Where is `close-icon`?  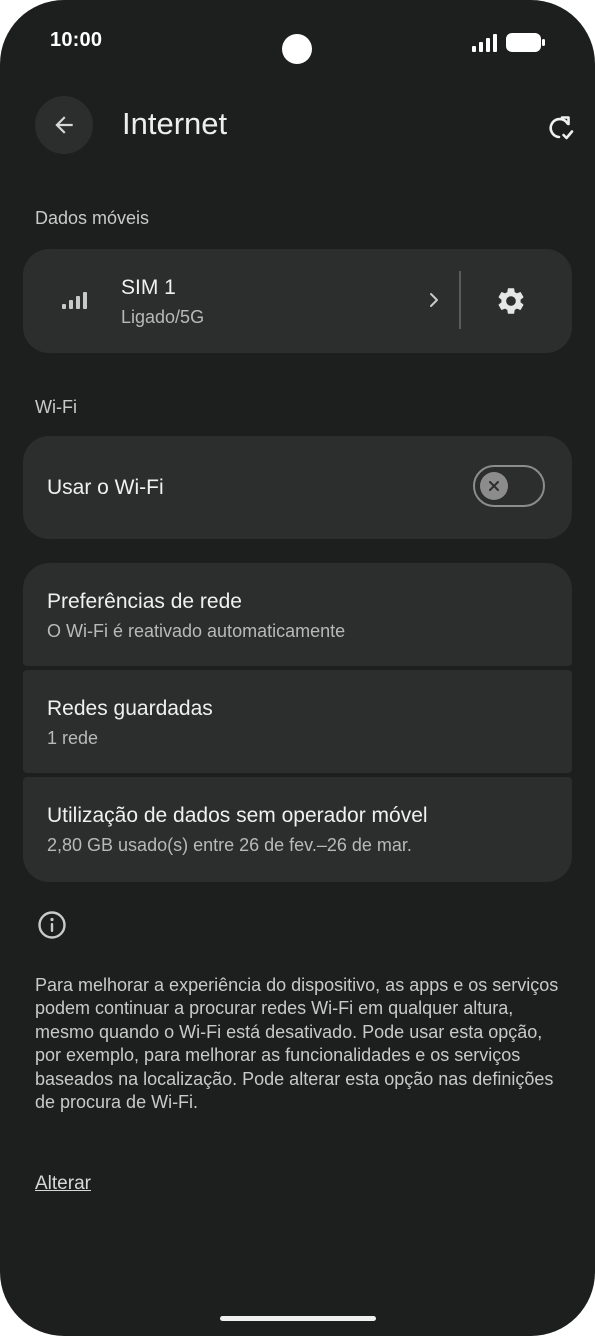 close-icon is located at coordinates (494, 486).